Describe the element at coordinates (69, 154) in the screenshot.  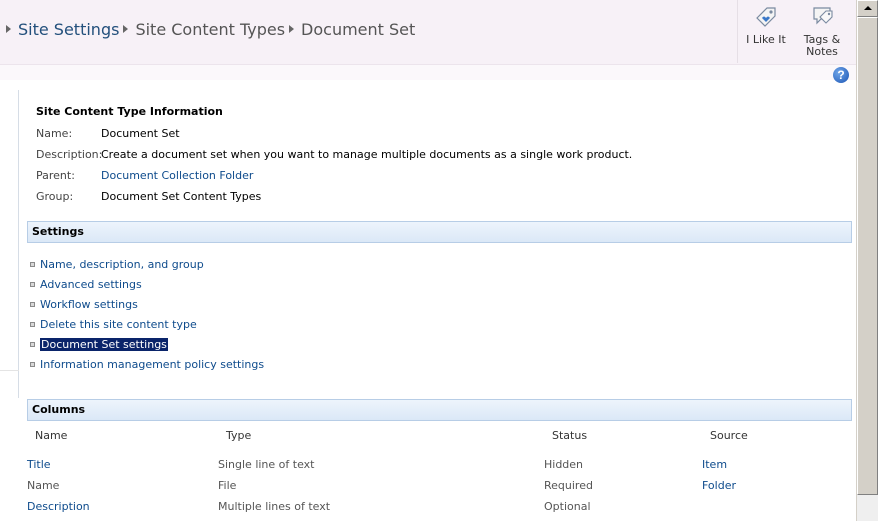
I see `info-label: Description:` at that location.